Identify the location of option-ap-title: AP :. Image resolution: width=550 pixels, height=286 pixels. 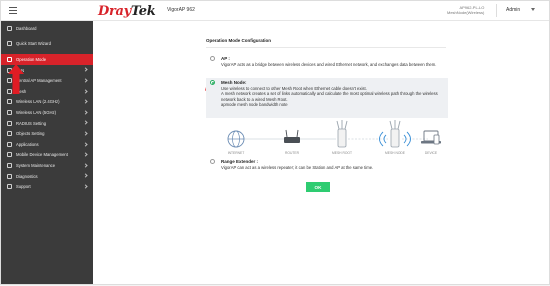
(225, 58).